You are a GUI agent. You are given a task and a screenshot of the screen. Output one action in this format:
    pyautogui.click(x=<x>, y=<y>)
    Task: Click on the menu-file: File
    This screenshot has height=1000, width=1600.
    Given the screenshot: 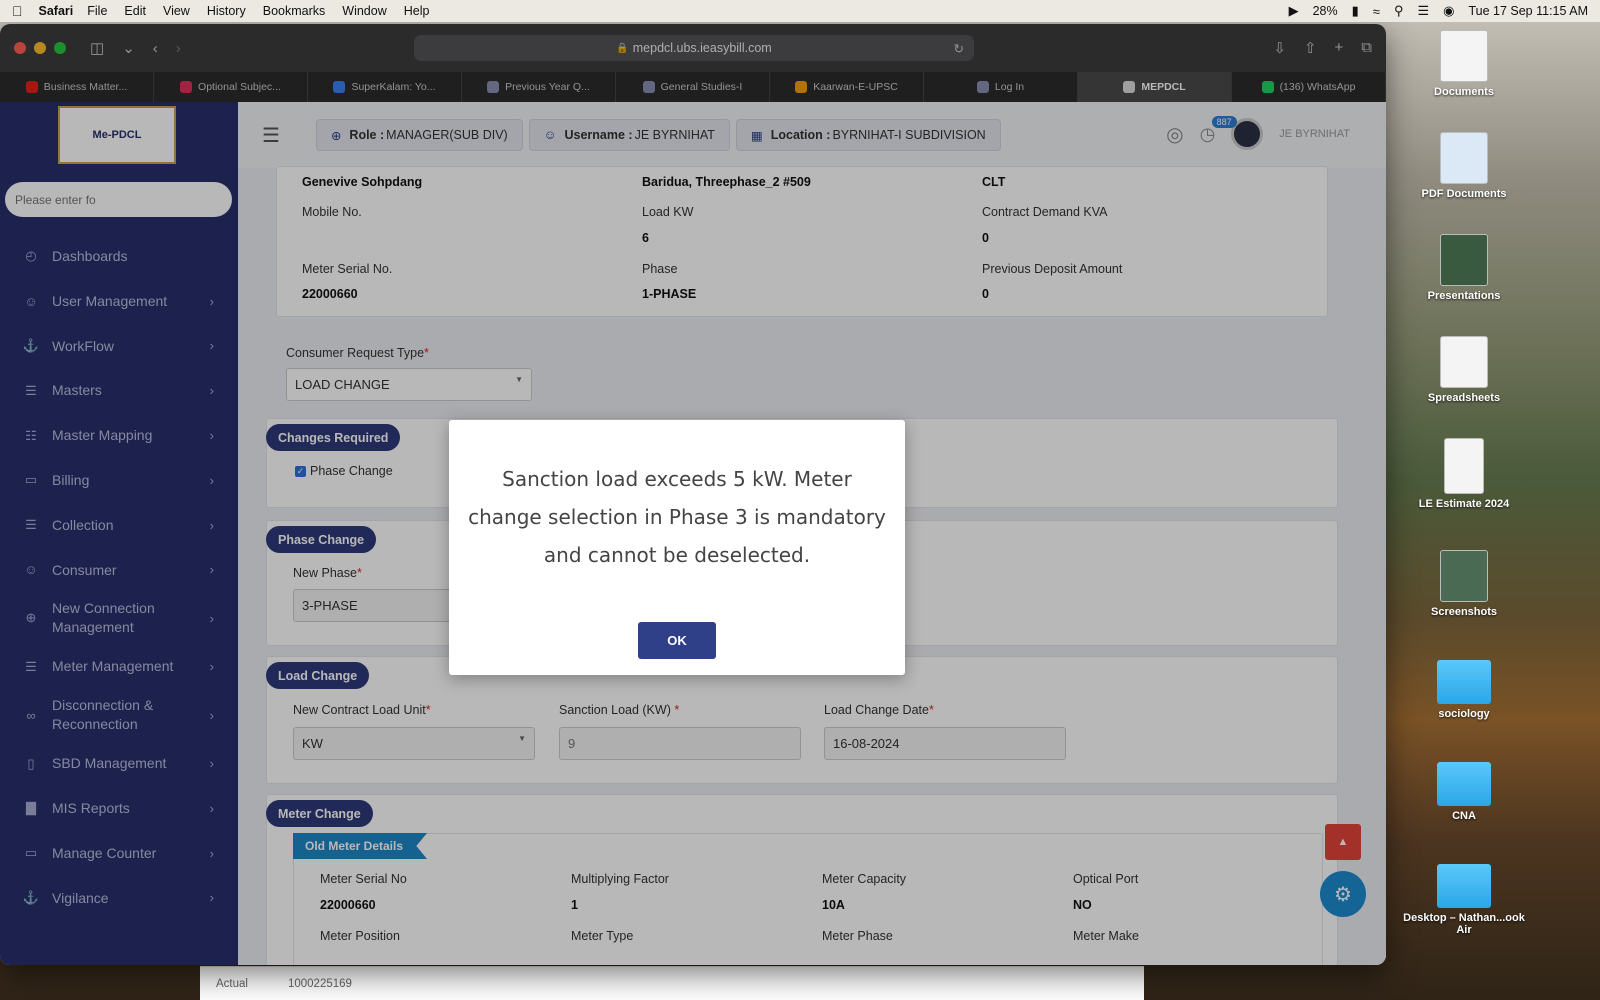 What is the action you would take?
    pyautogui.click(x=97, y=11)
    